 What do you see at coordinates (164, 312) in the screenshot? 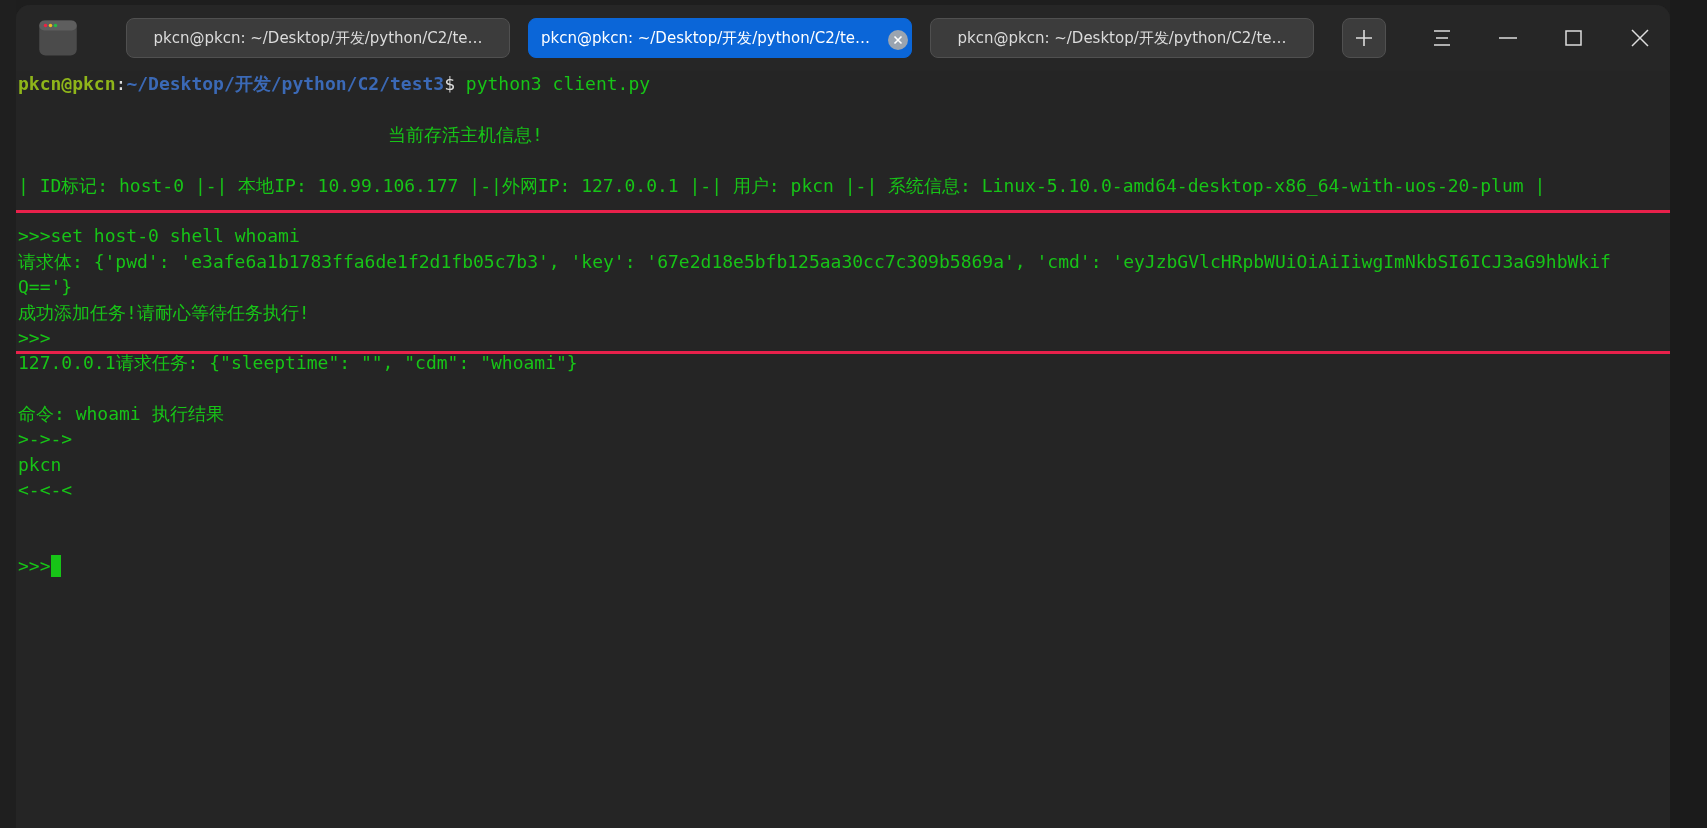
I see `terminal-output-line: 成功添加任务!请耐心等待任务执行!` at bounding box center [164, 312].